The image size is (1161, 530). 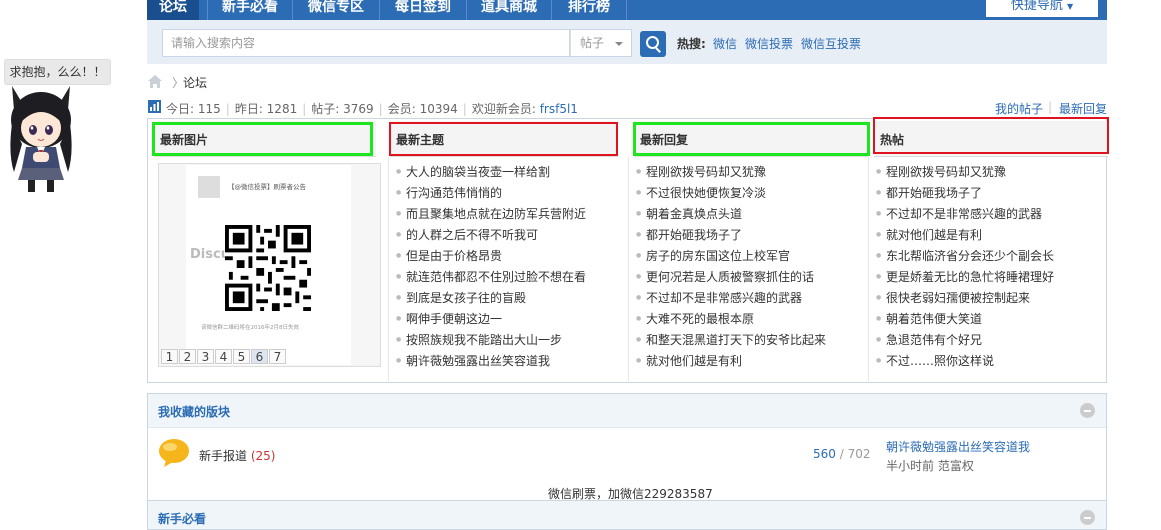 What do you see at coordinates (958, 446) in the screenshot?
I see `forum-last-post-link: 朝许薇勉强露出丝笑容道我` at bounding box center [958, 446].